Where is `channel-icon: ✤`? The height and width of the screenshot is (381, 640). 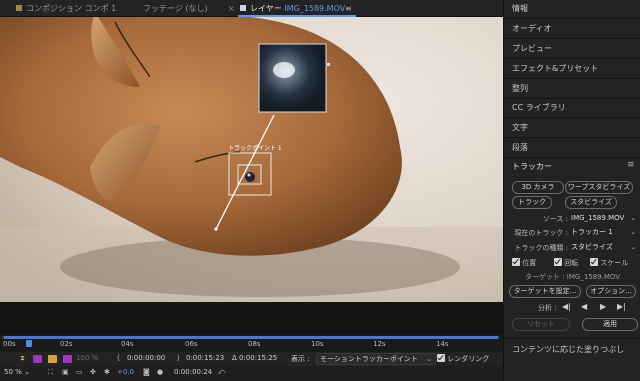
channel-icon: ✤ is located at coordinates (93, 372).